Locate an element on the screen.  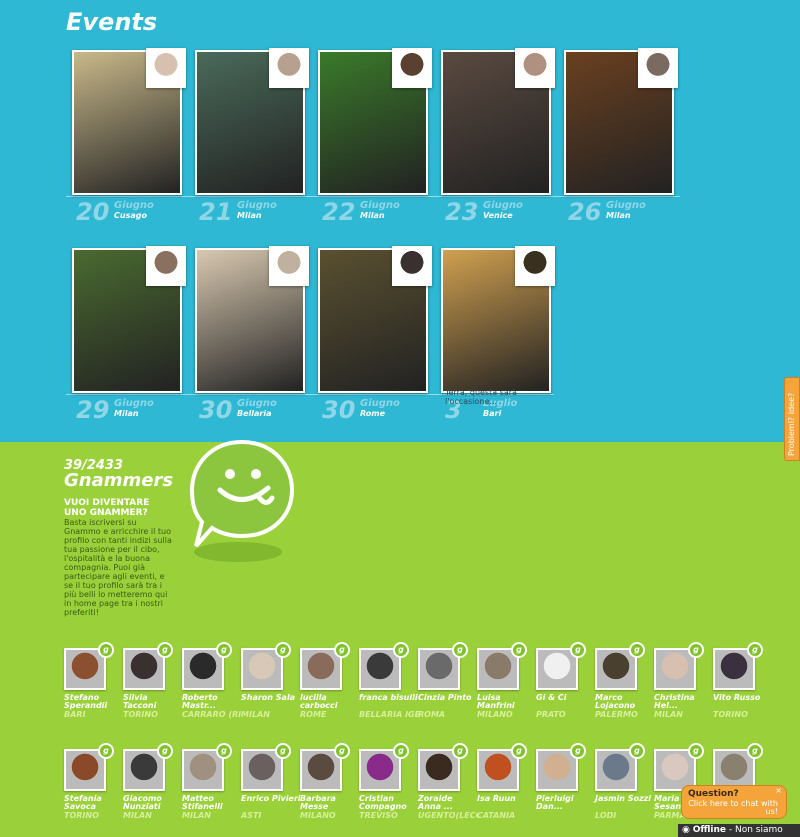
member-card: g Marco Lojacono PALERMO is located at coordinates (623, 690).